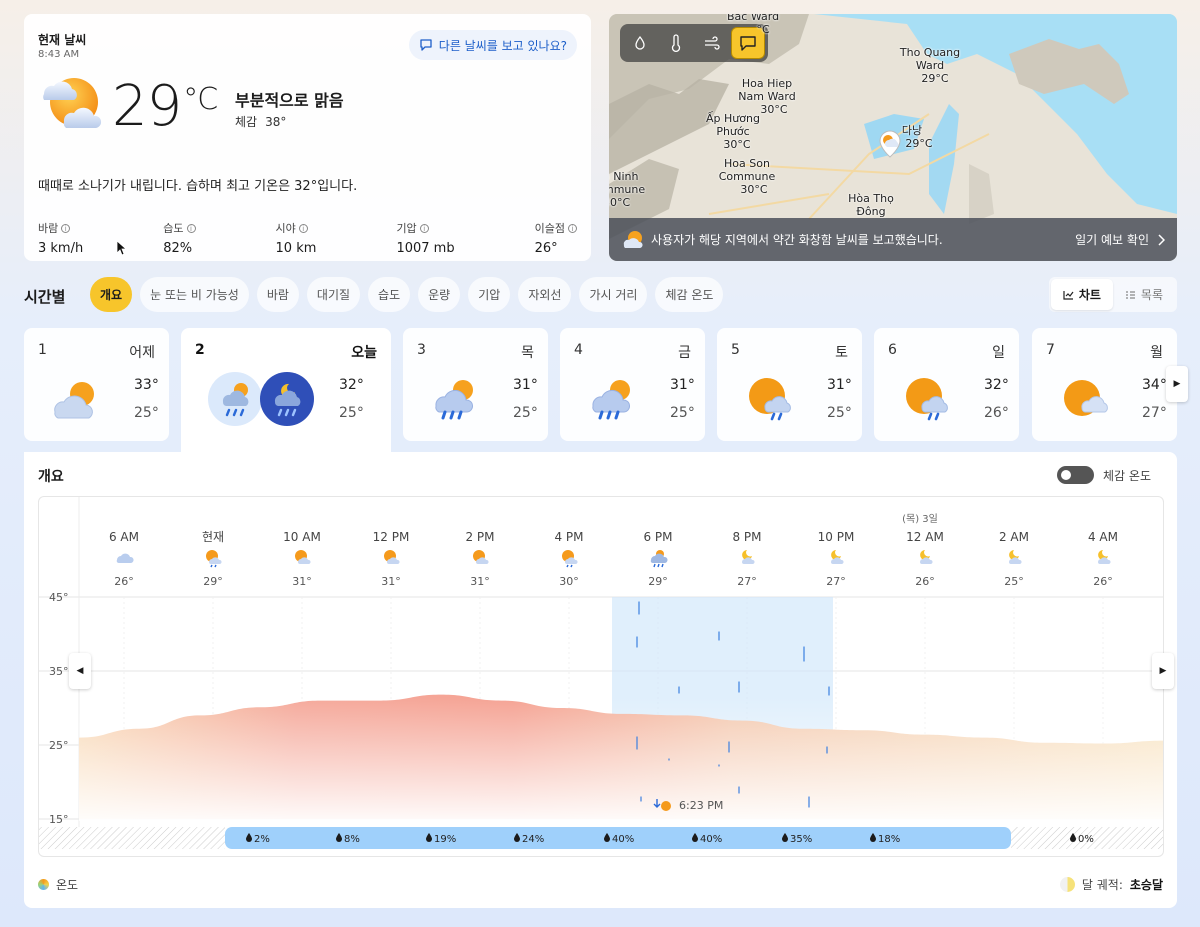 The height and width of the screenshot is (927, 1200). What do you see at coordinates (920, 519) in the screenshot?
I see `date-marker: (목) 3일` at bounding box center [920, 519].